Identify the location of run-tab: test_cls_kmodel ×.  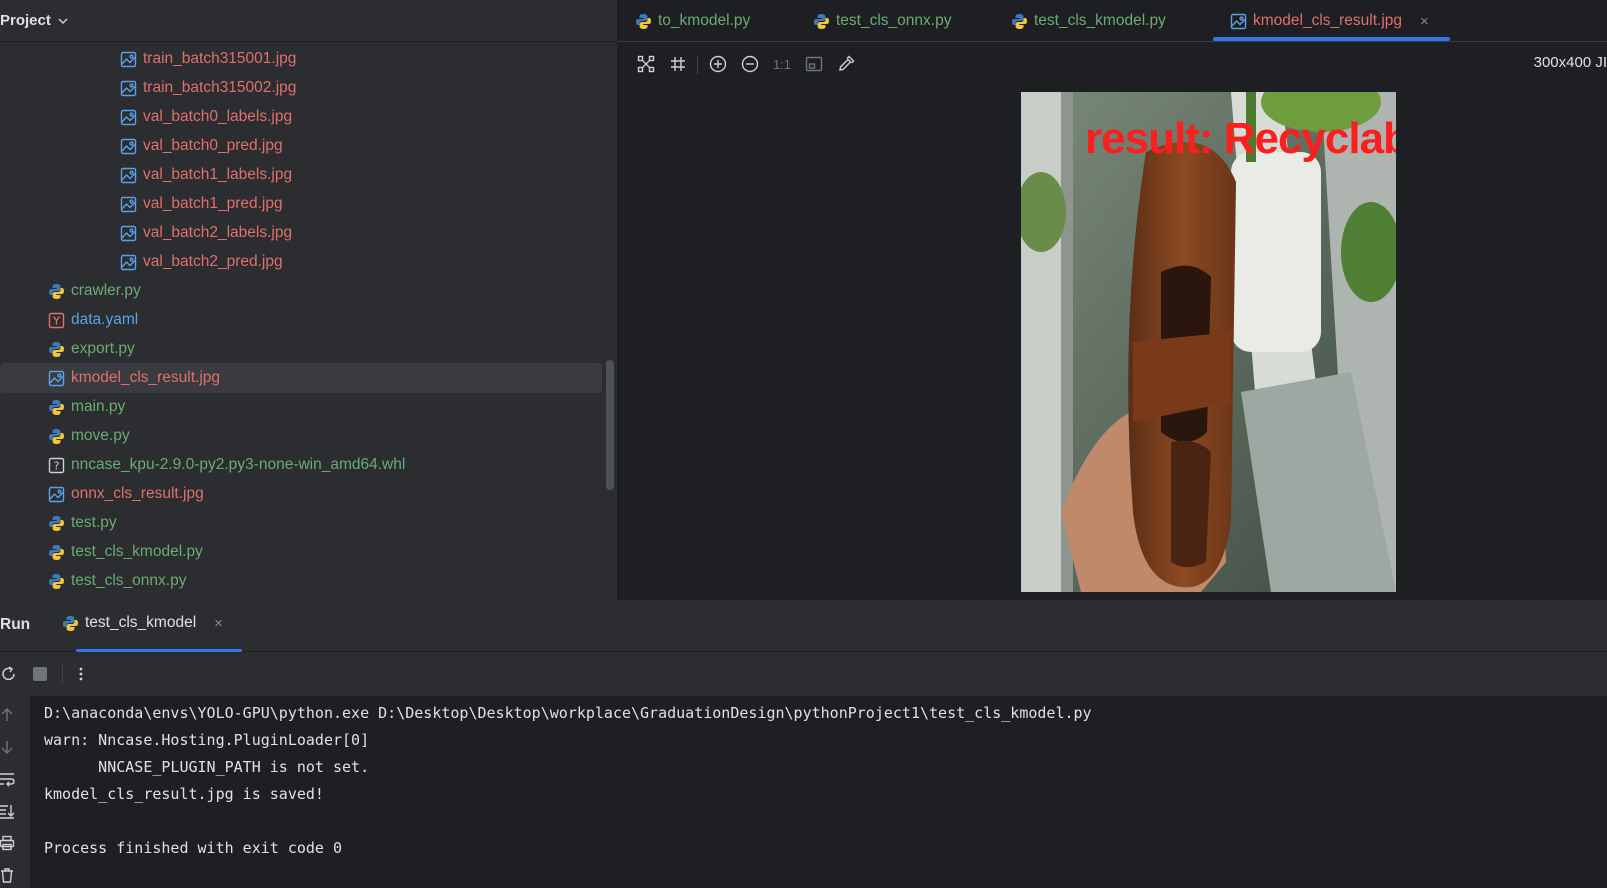
(142, 623).